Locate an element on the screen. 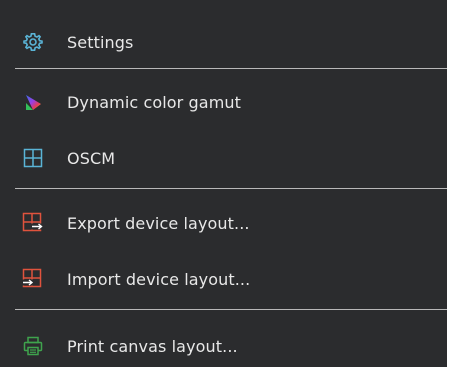  menu-item-label: Dynamic color gamut is located at coordinates (154, 102).